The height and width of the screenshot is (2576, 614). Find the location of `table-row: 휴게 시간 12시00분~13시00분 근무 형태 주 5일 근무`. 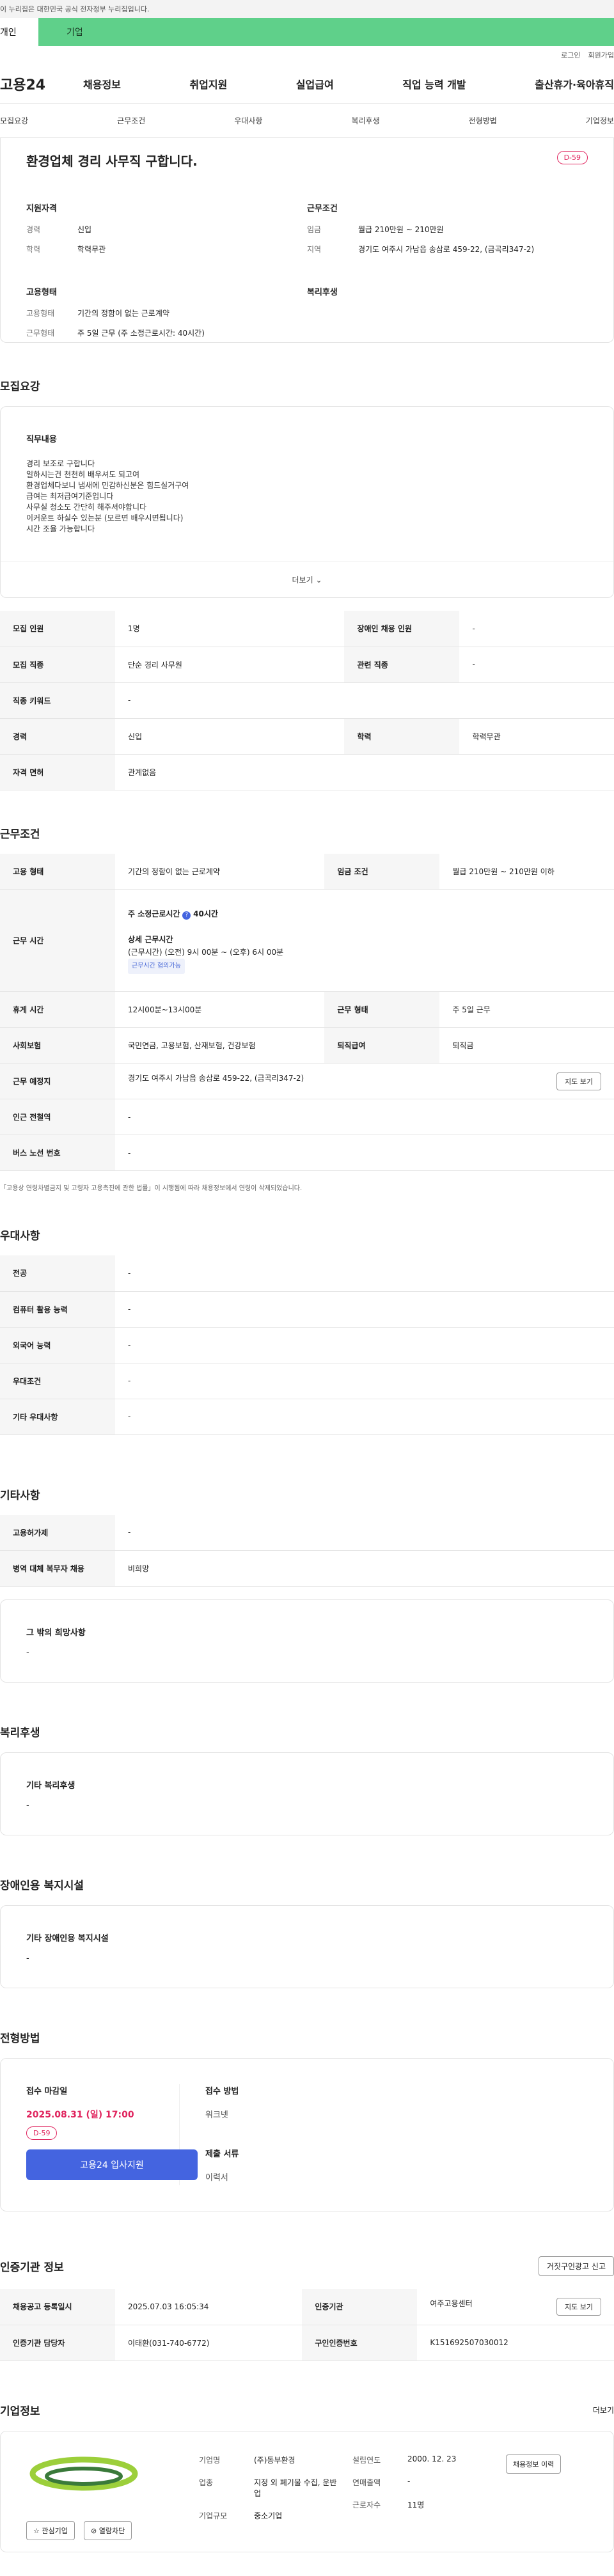

table-row: 휴게 시간 12시00분~13시00분 근무 형태 주 5일 근무 is located at coordinates (307, 1009).